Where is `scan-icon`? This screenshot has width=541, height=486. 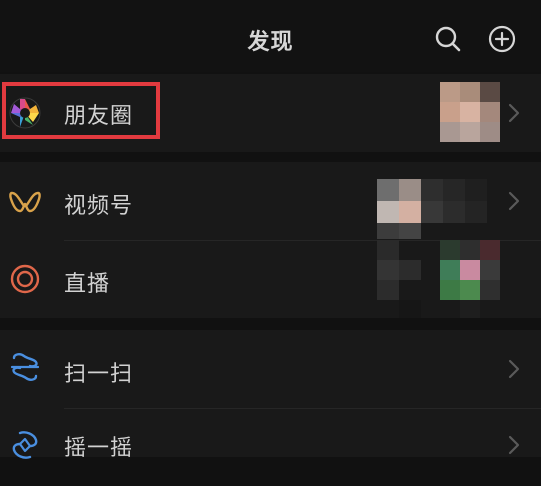 scan-icon is located at coordinates (25, 367).